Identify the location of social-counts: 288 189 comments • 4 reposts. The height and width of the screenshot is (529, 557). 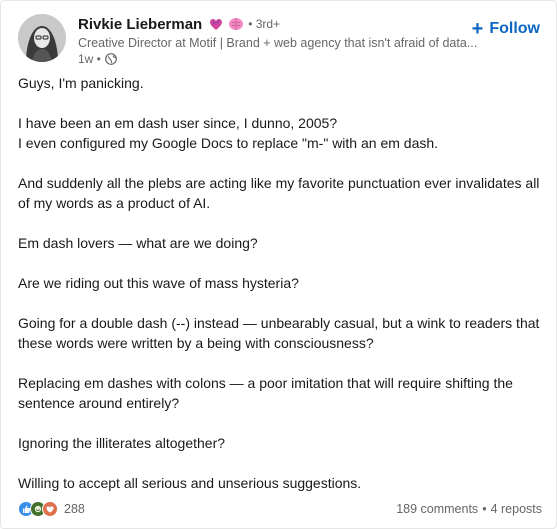
(280, 509).